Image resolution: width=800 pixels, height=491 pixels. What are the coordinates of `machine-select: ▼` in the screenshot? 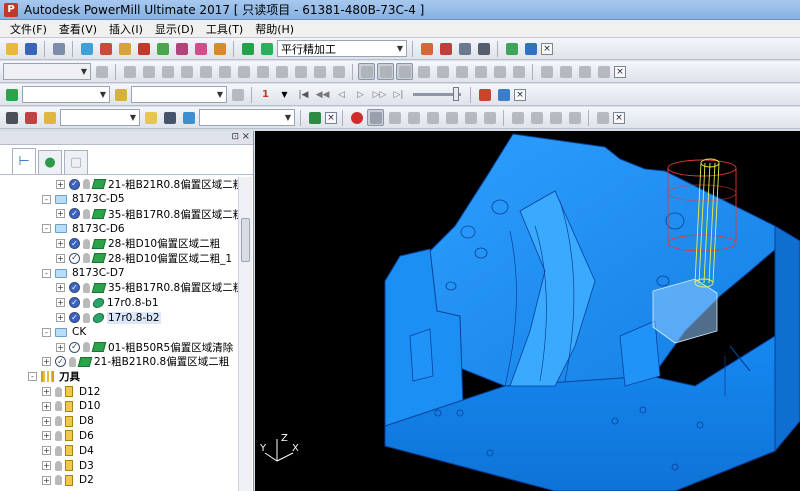 It's located at (247, 117).